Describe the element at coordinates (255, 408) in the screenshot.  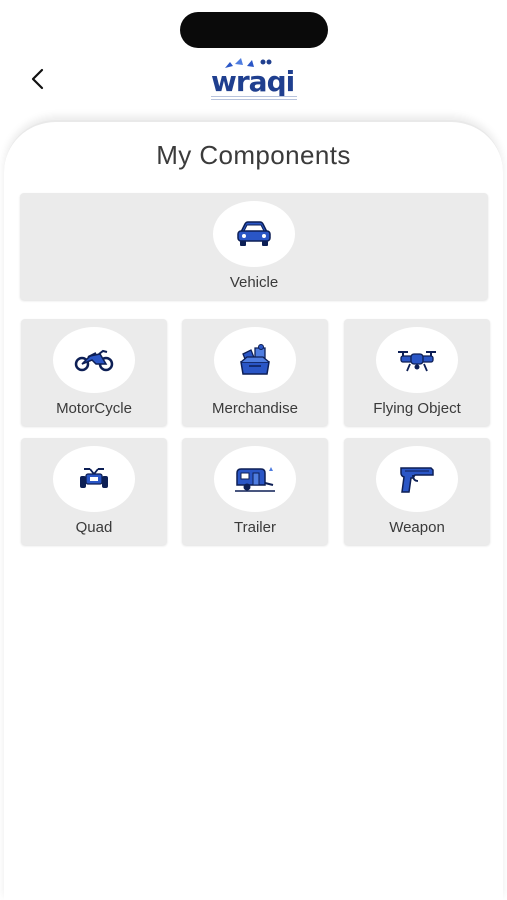
I see `component-label: Merchandise` at that location.